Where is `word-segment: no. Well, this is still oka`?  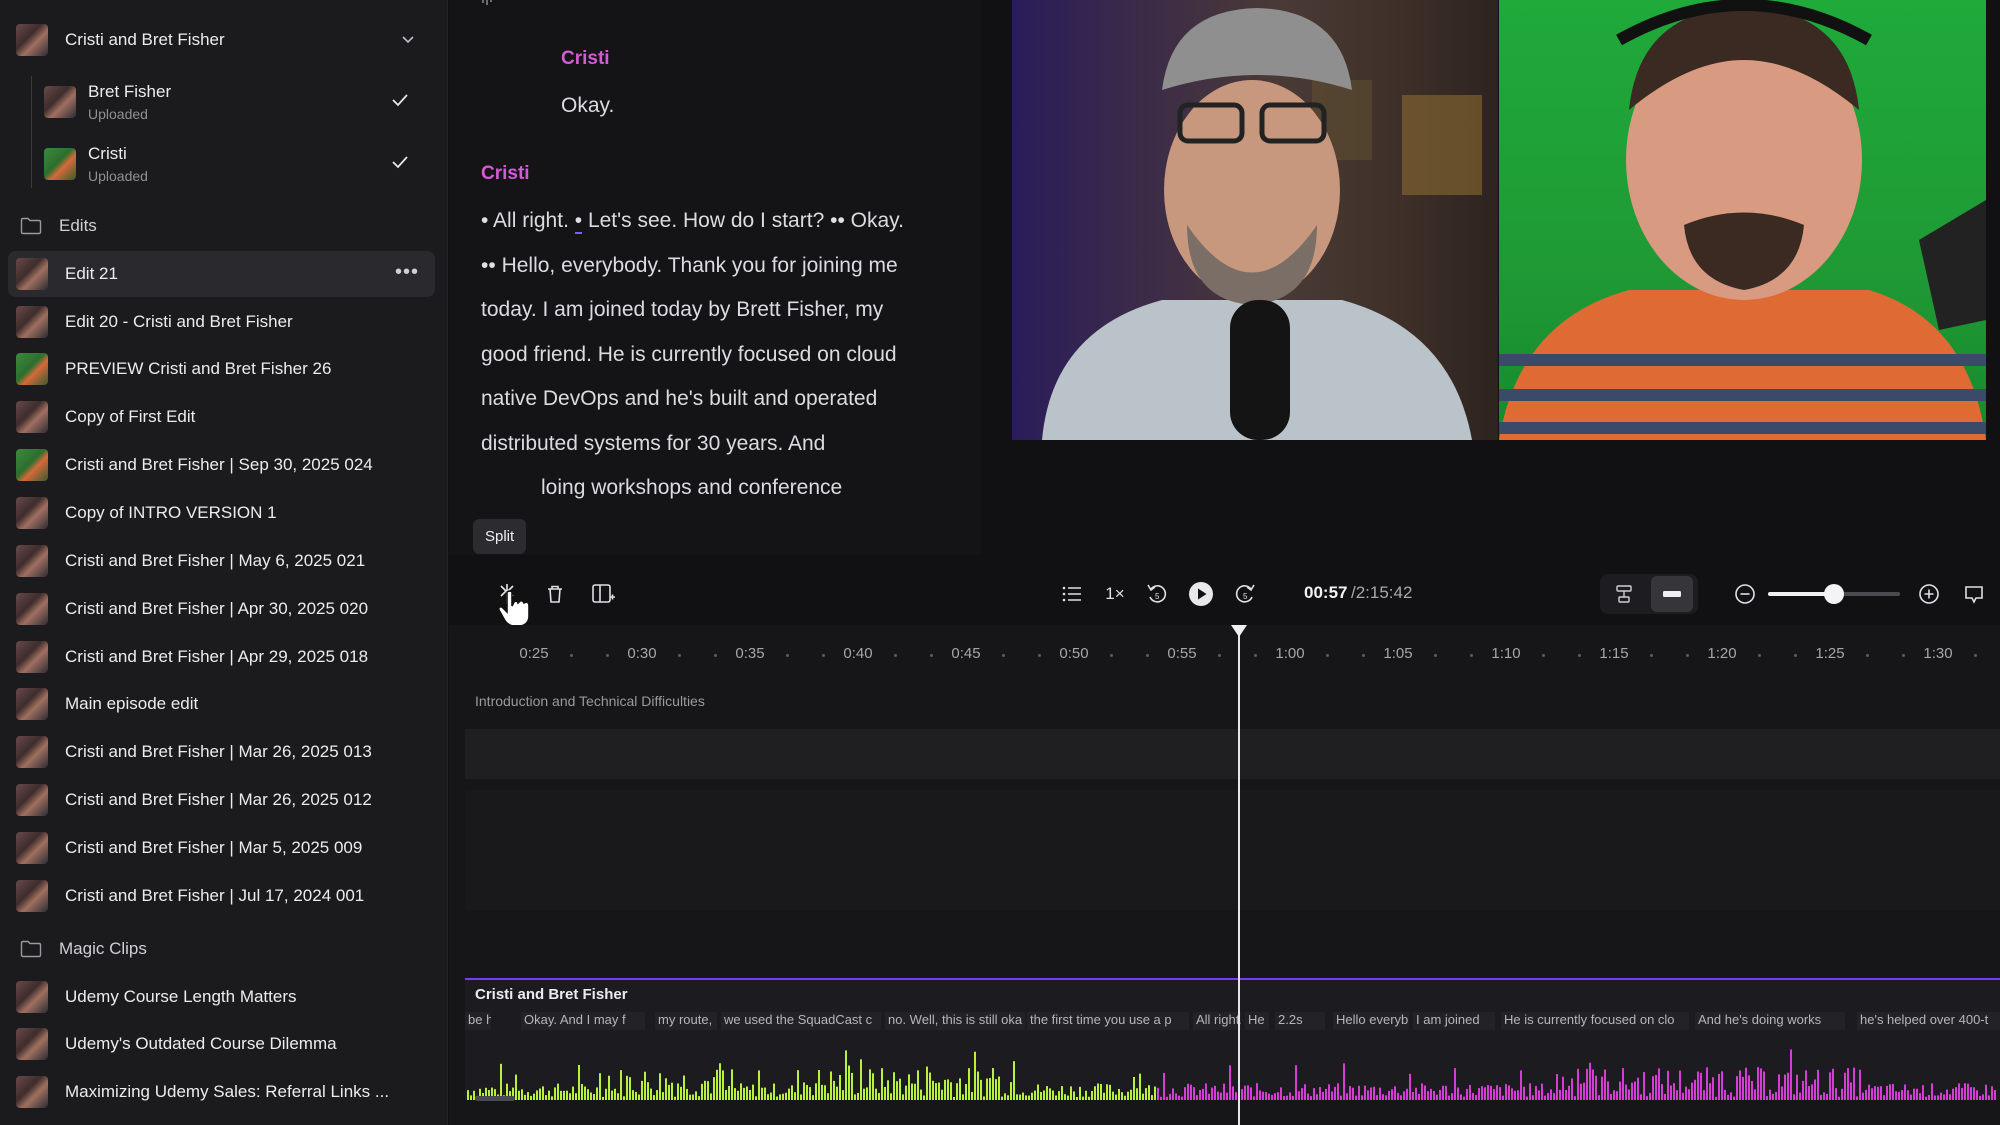 word-segment: no. Well, this is still oka is located at coordinates (955, 1021).